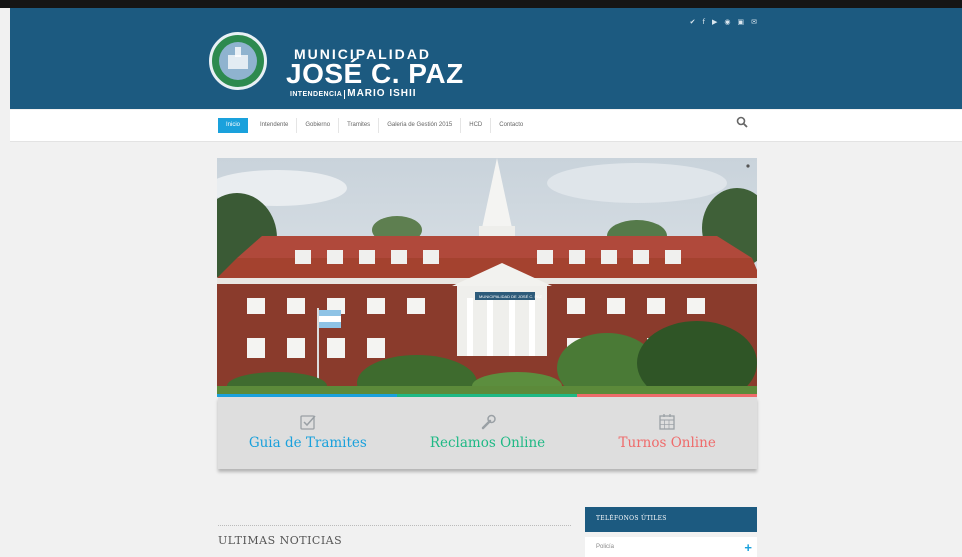 The image size is (962, 557). What do you see at coordinates (754, 22) in the screenshot?
I see `email-icon: ✉` at bounding box center [754, 22].